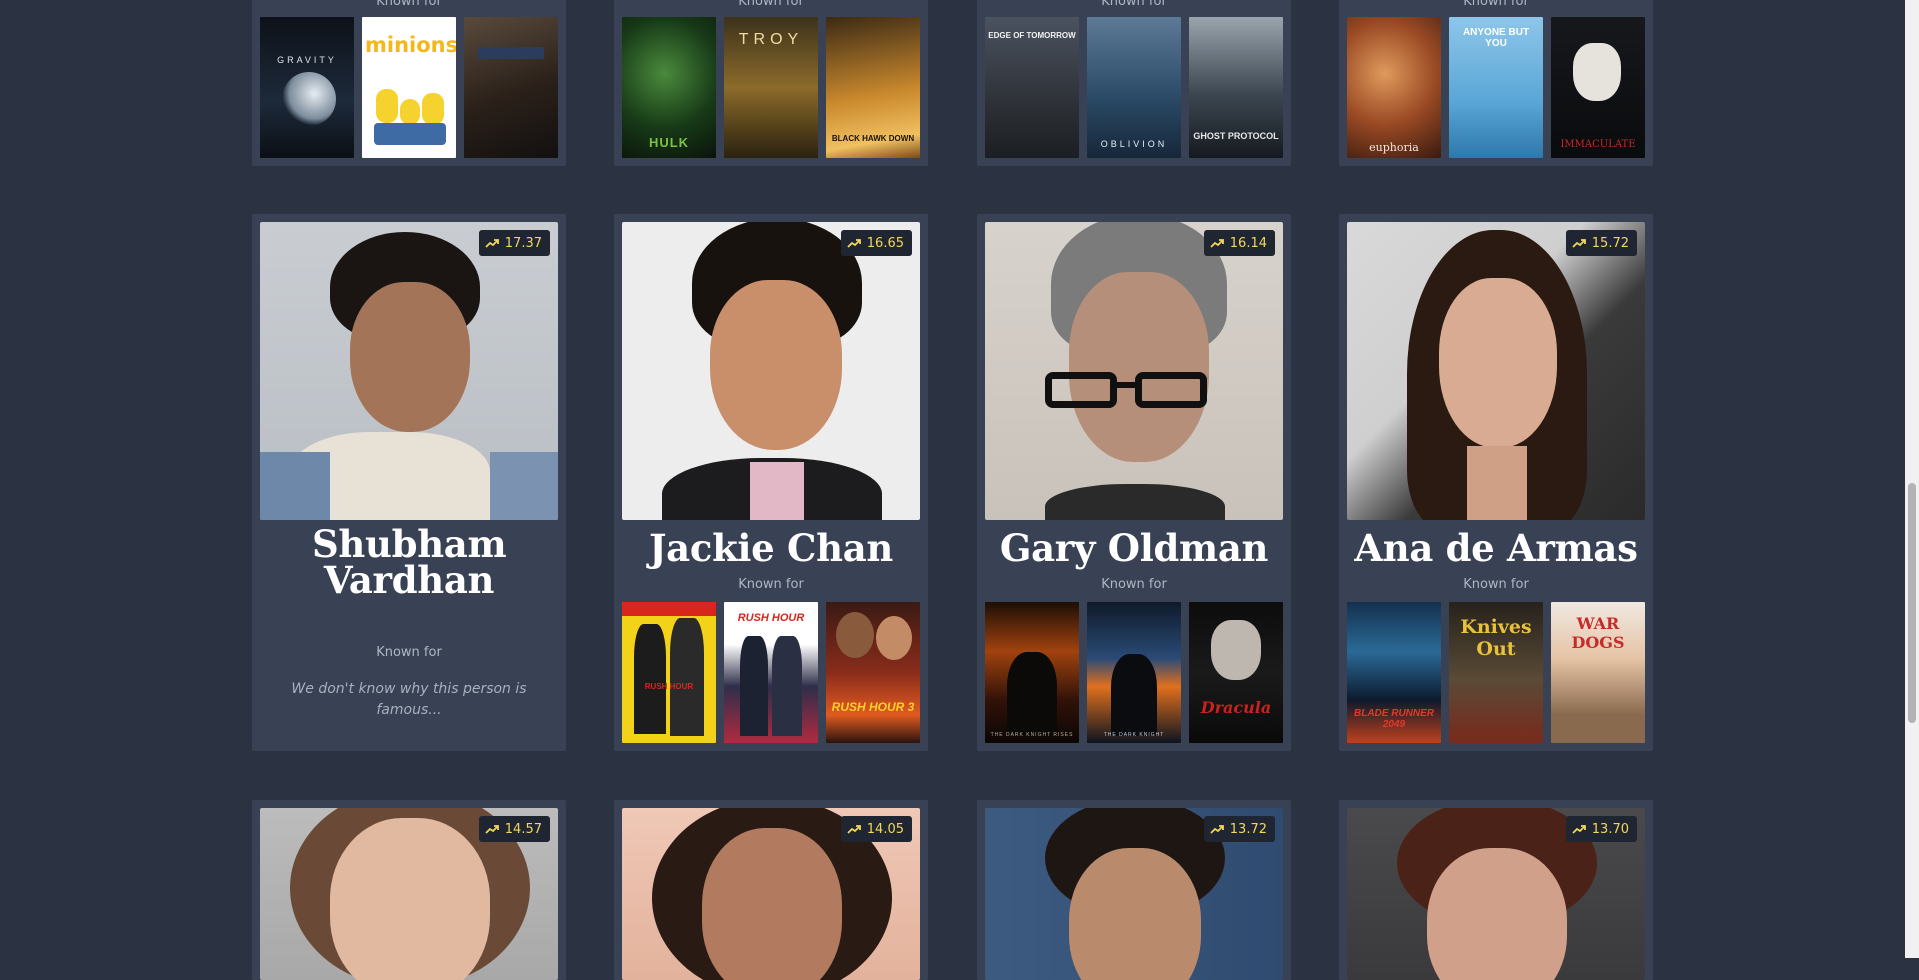  I want to click on person-card: 14.05, so click(771, 890).